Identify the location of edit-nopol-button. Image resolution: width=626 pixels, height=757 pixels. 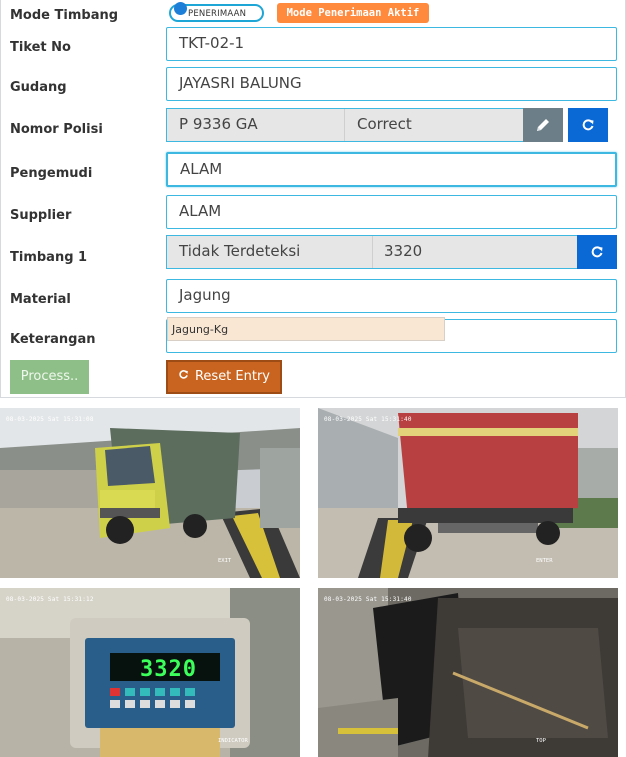
(543, 125).